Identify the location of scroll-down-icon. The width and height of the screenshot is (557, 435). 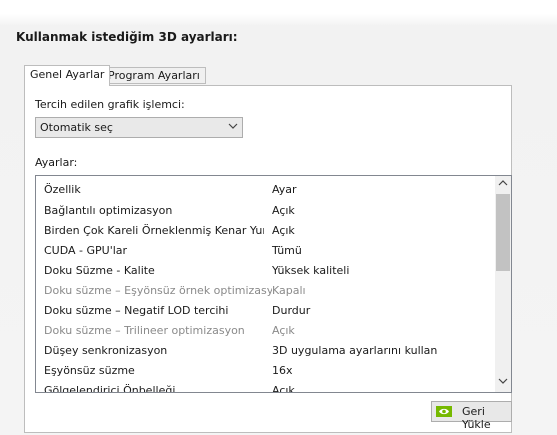
(503, 383).